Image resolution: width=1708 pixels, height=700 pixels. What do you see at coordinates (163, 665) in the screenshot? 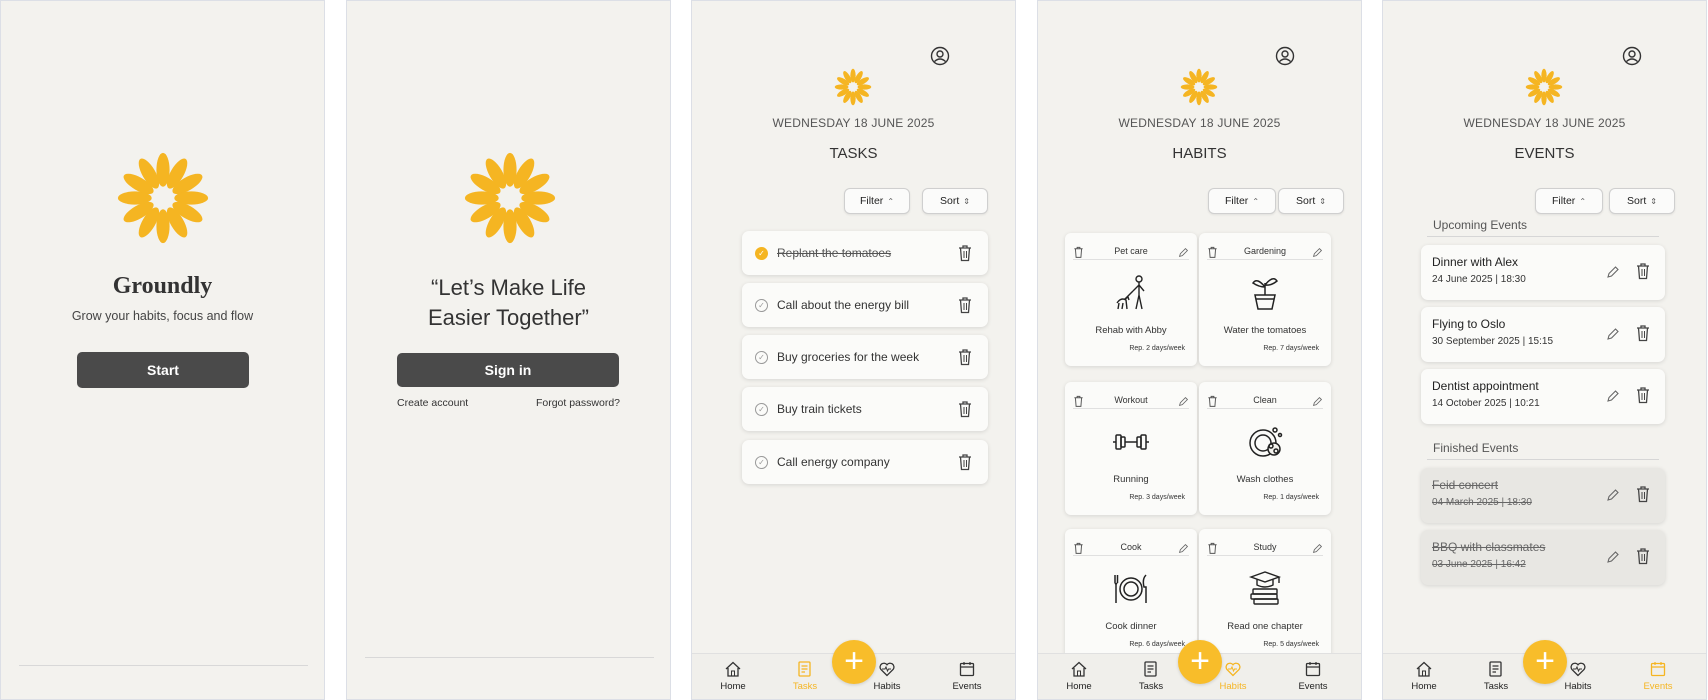
I see `divider` at bounding box center [163, 665].